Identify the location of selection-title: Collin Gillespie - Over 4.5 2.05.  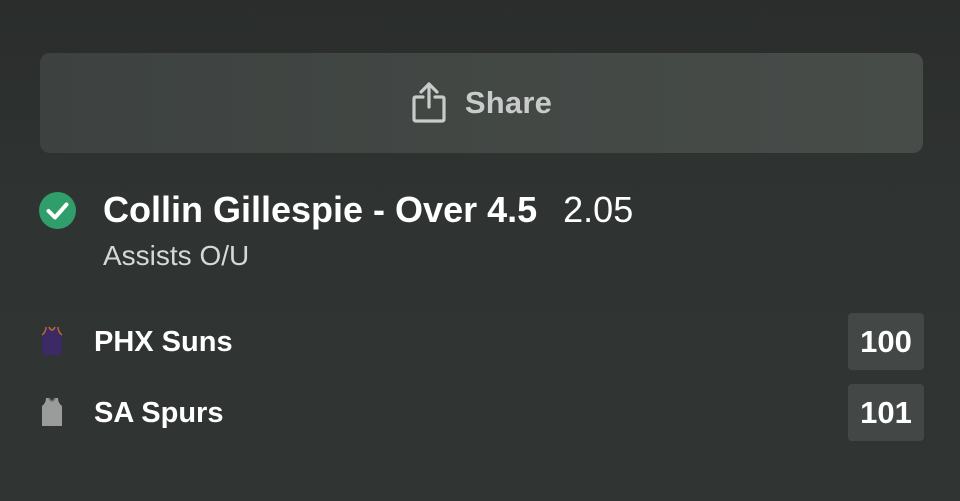
(368, 210).